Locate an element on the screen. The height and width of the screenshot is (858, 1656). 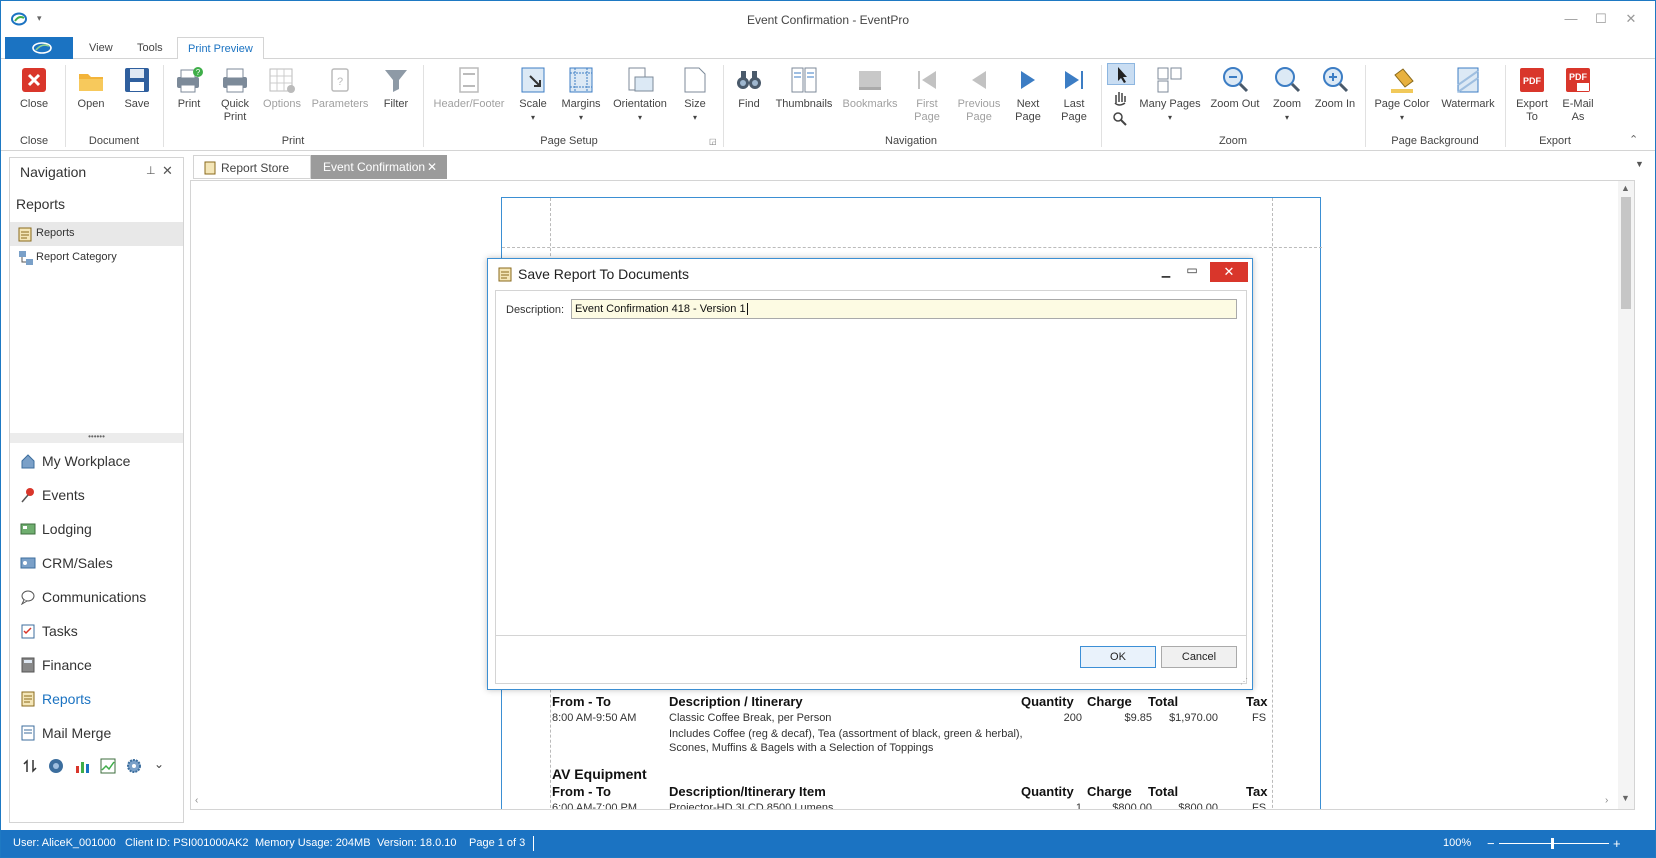
module-label: Communications is located at coordinates (94, 597).